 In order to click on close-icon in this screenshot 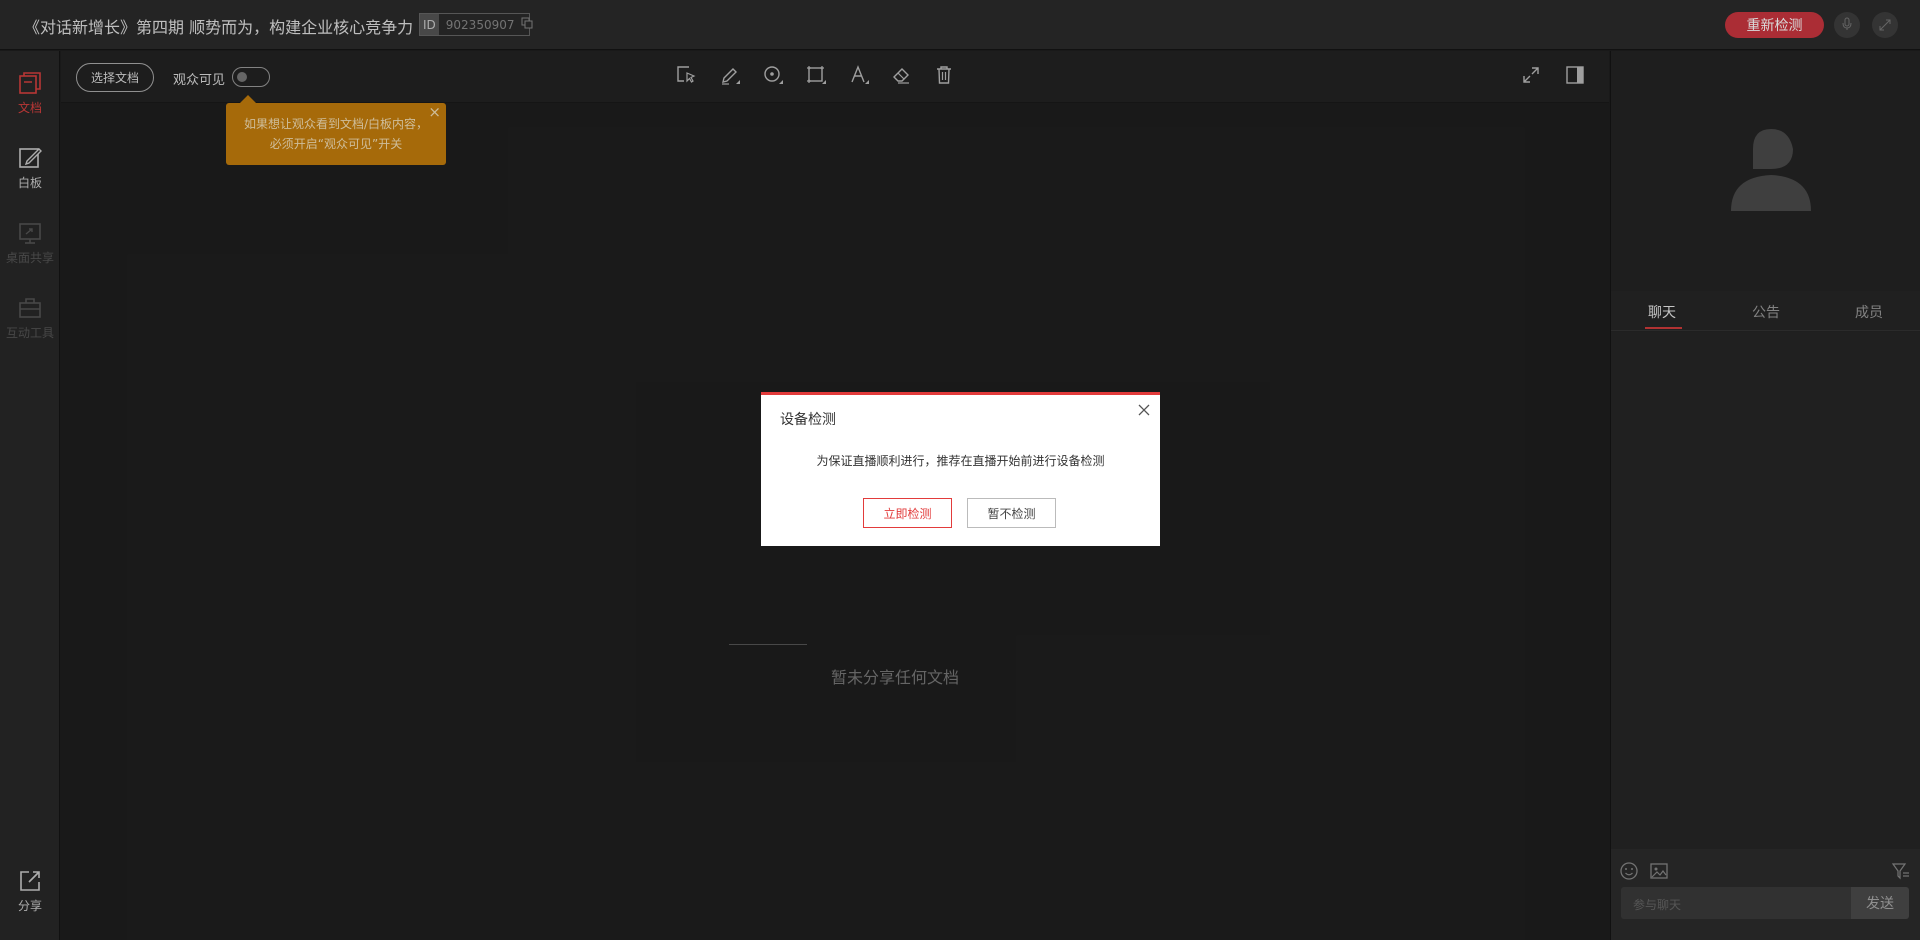, I will do `click(1144, 410)`.